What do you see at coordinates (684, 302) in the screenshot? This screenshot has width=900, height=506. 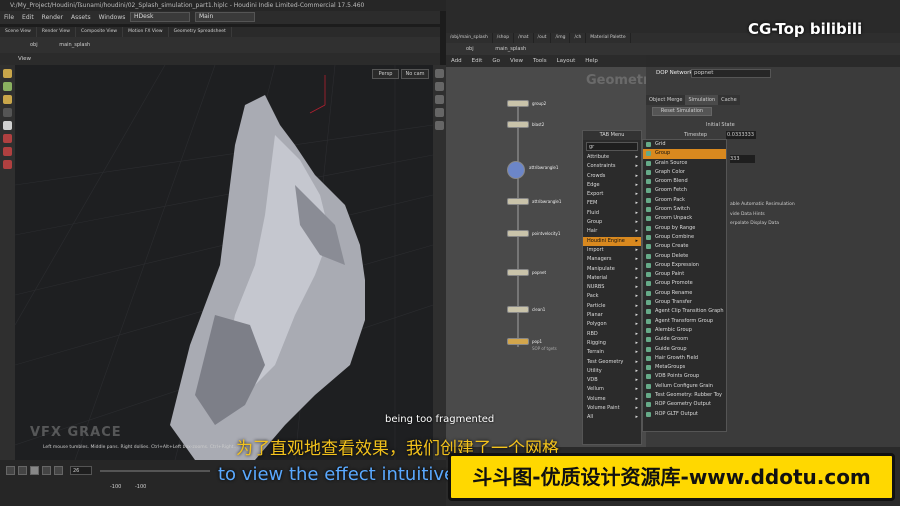 I see `submenu-item: Group Transfer` at bounding box center [684, 302].